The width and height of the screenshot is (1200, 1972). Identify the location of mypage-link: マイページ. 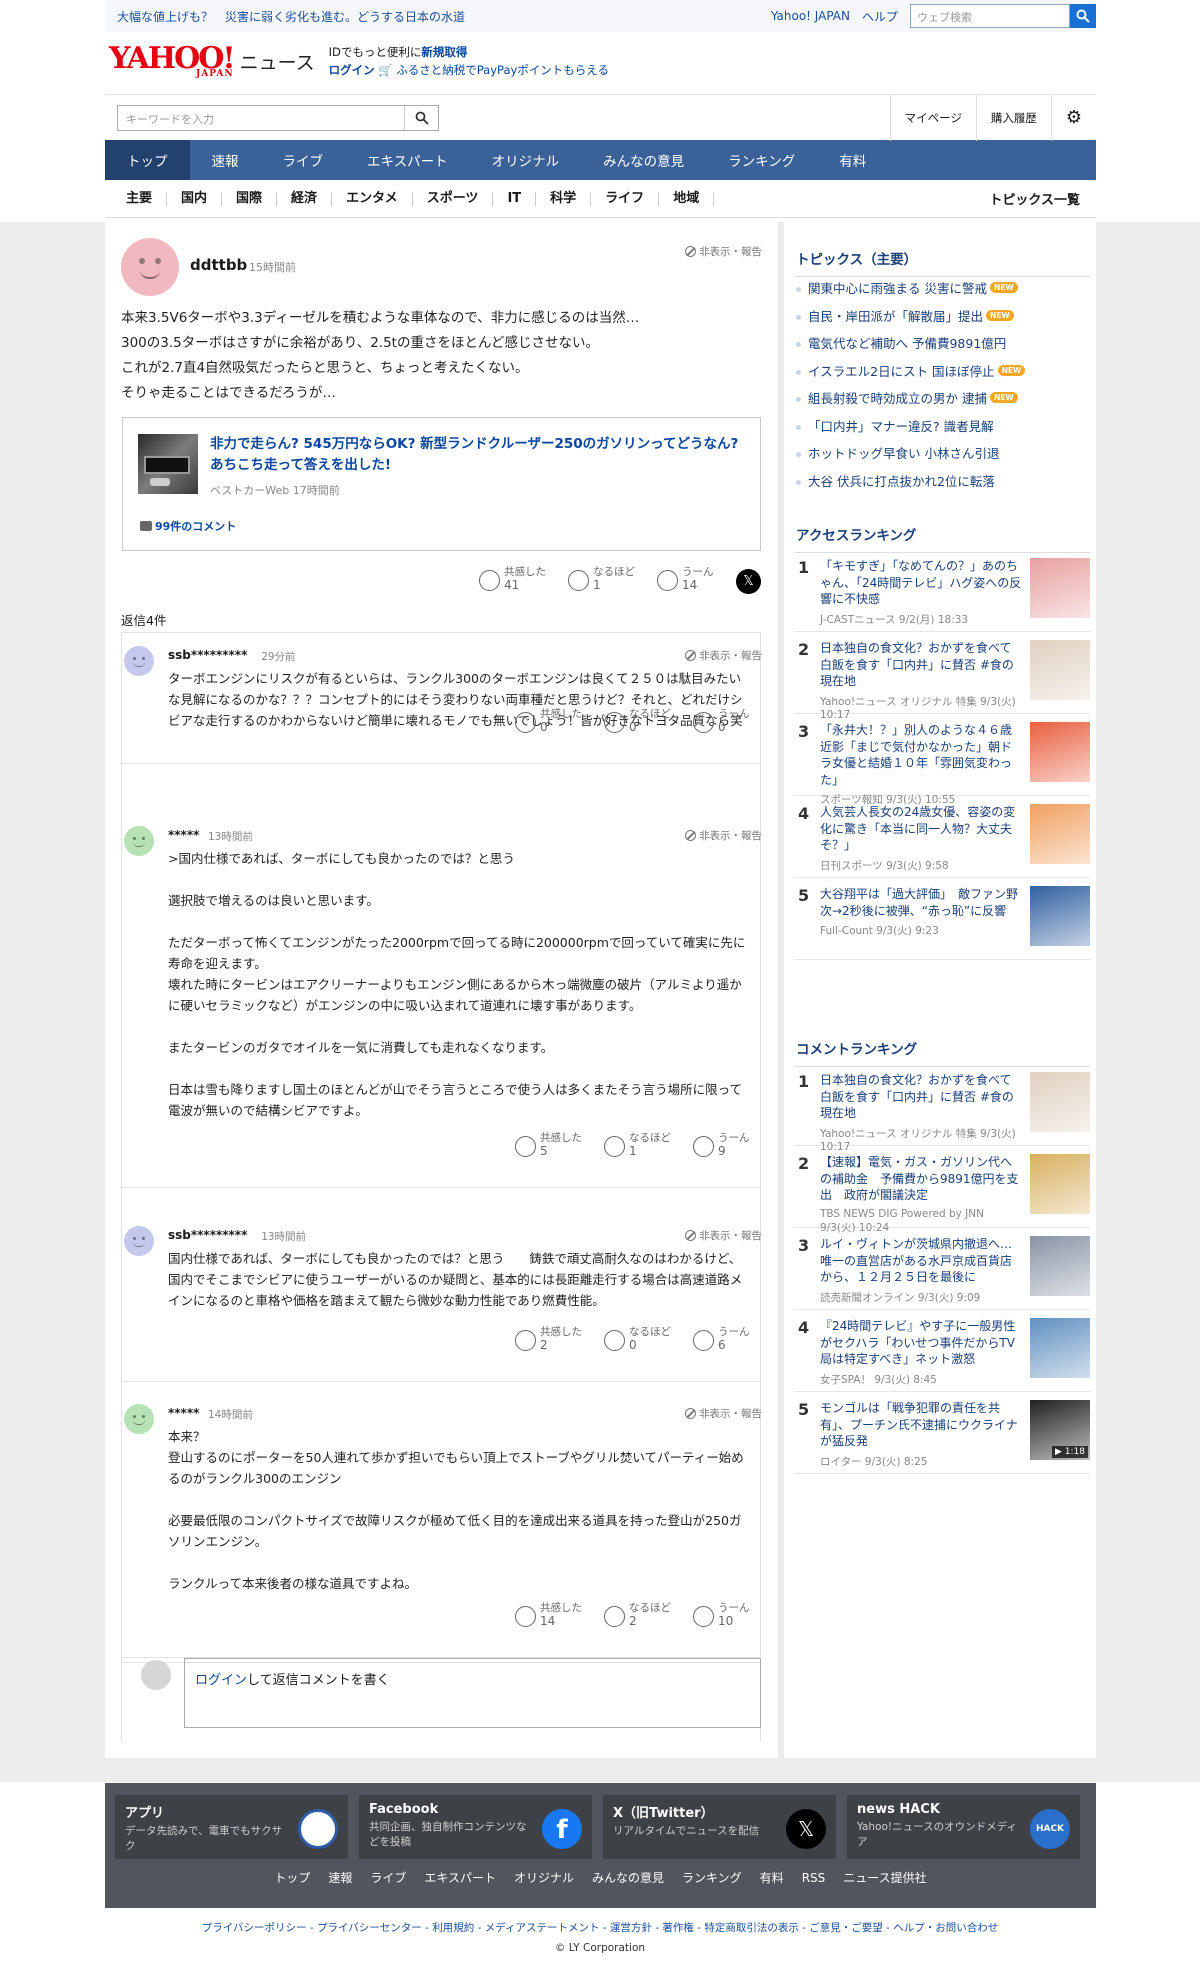
(932, 117).